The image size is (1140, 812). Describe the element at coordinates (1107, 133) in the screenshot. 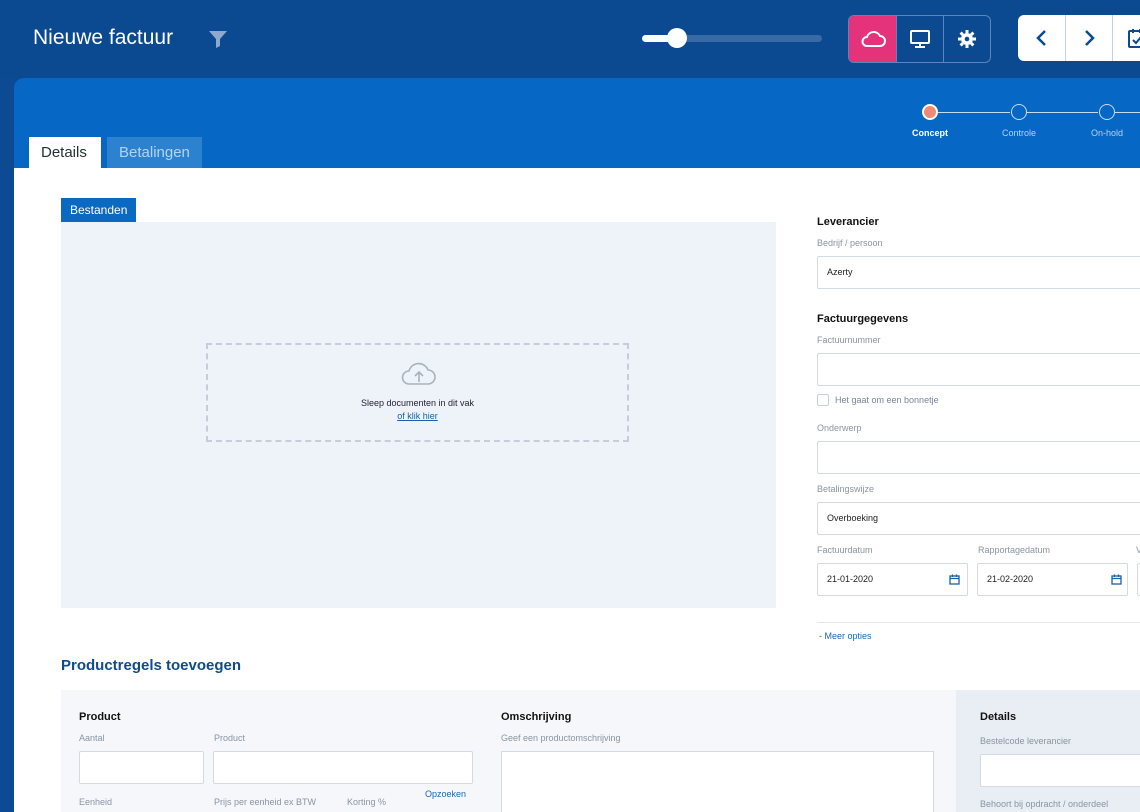

I see `step-label-onhold: On-hold` at that location.